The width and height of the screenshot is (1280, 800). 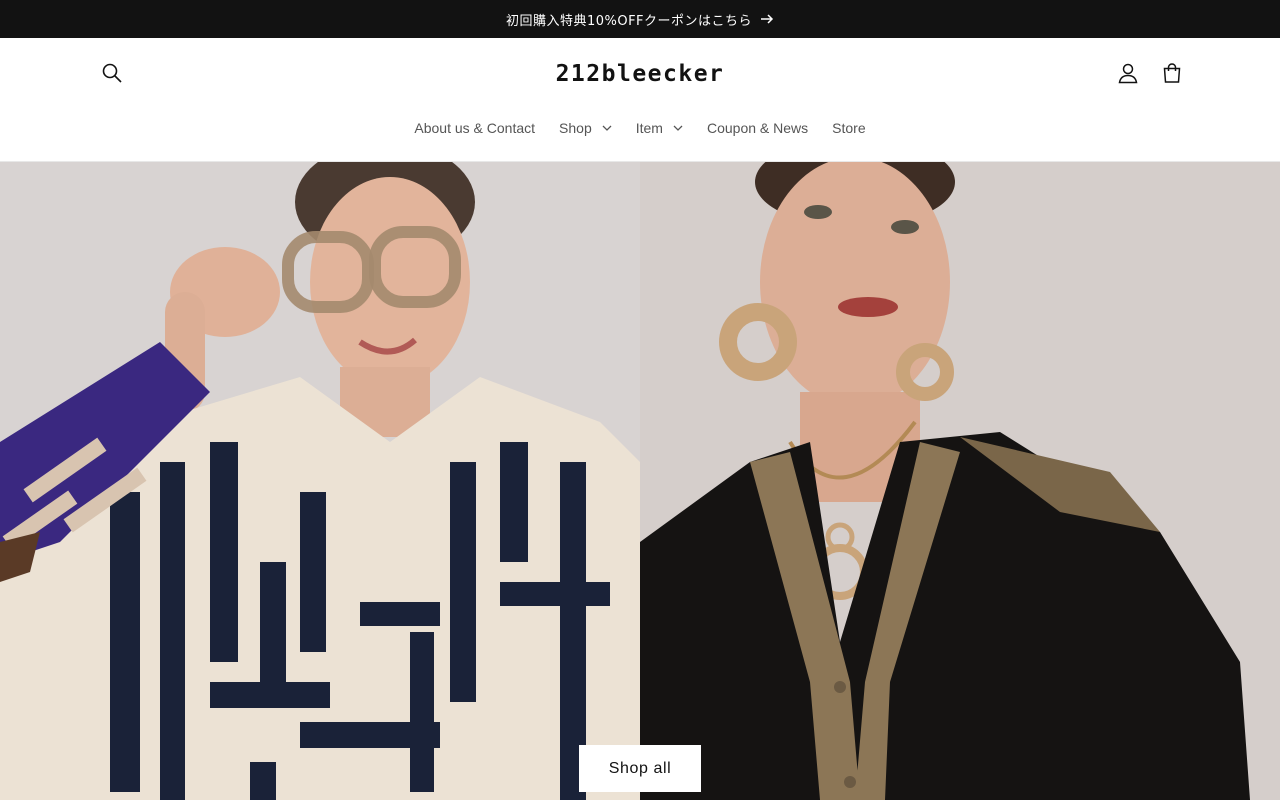 I want to click on site-logo: 212bleecker, so click(x=640, y=74).